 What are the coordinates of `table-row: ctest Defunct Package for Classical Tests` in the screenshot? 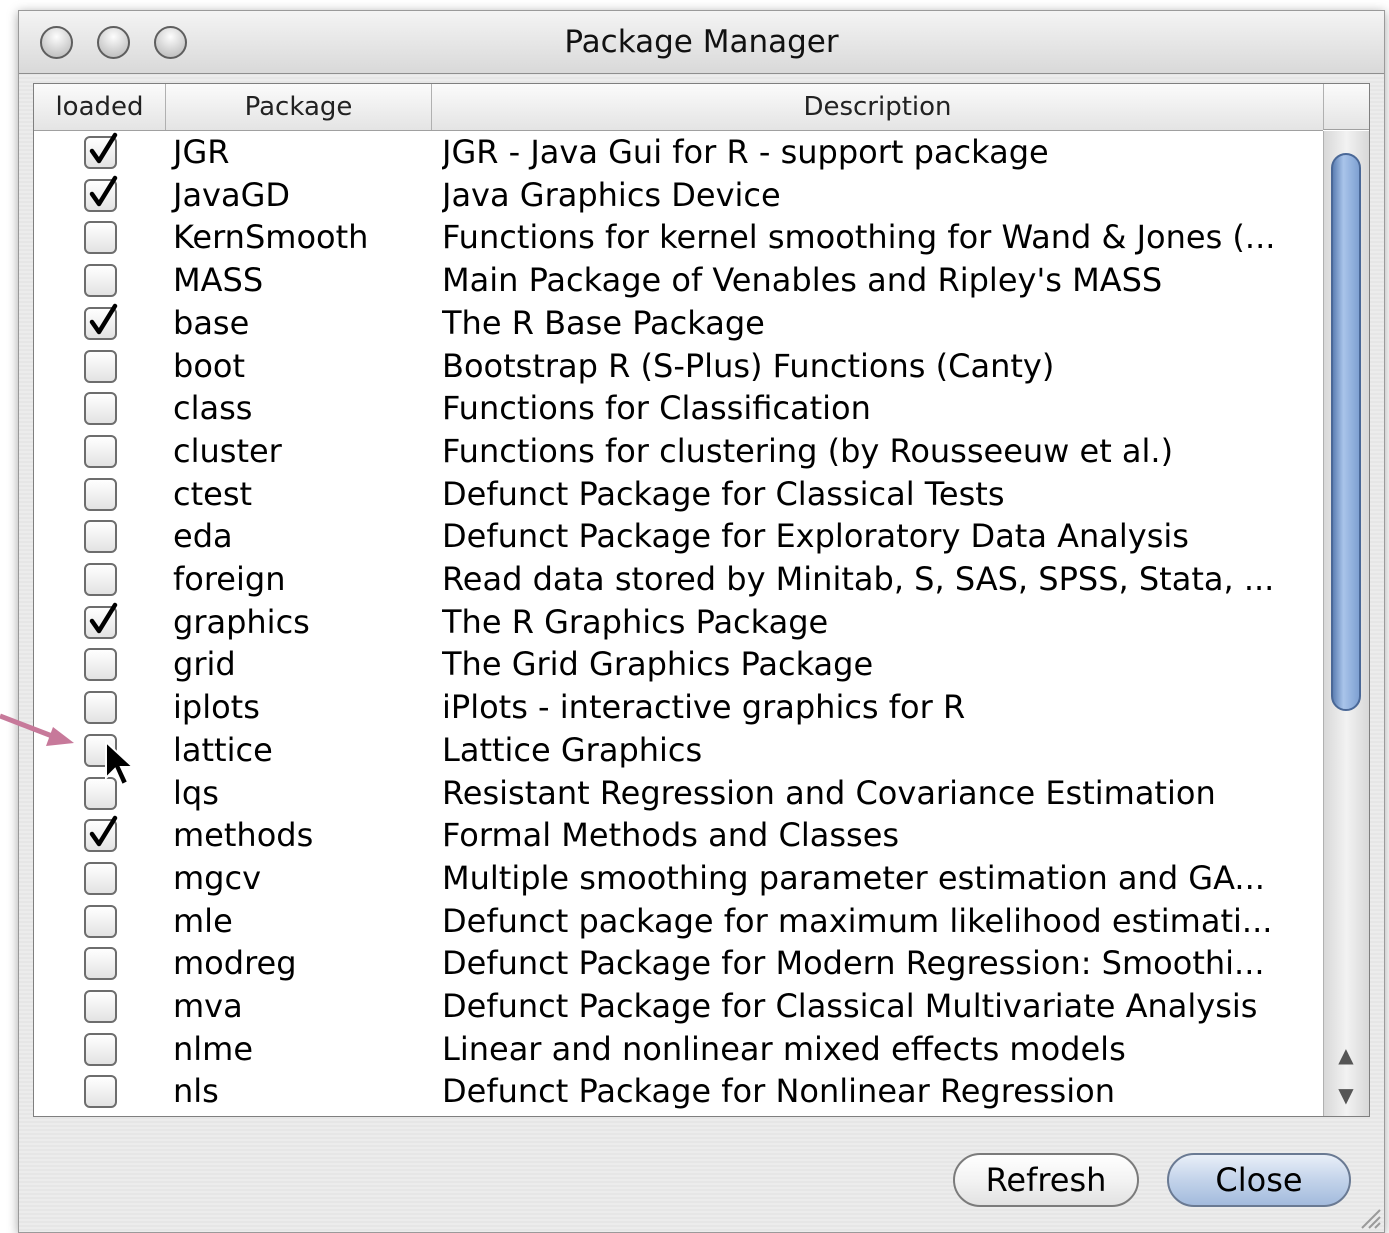 It's located at (678, 494).